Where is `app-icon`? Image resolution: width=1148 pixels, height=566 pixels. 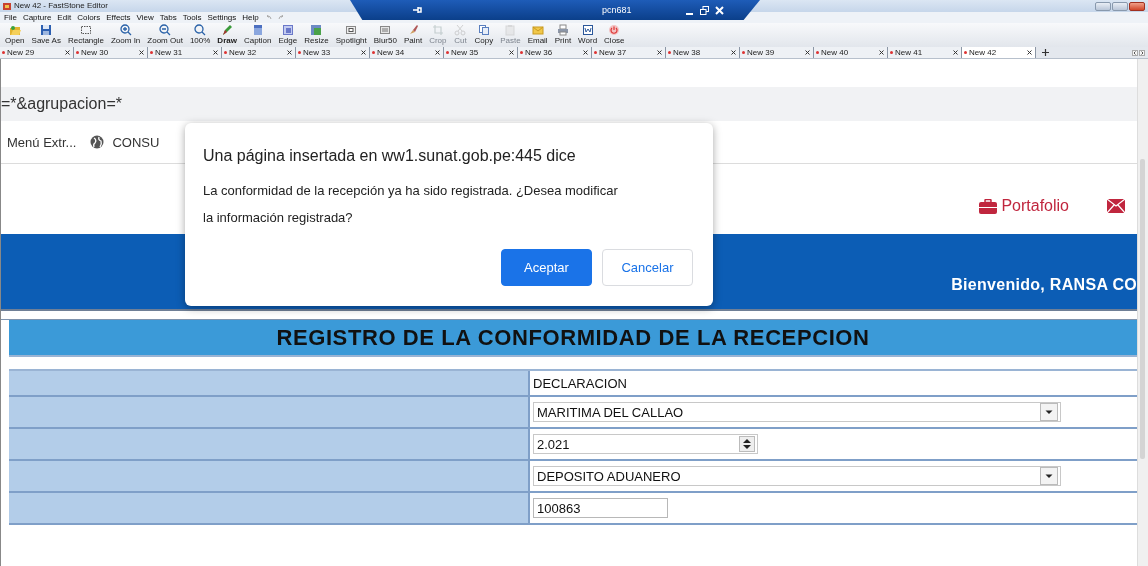 app-icon is located at coordinates (7, 6).